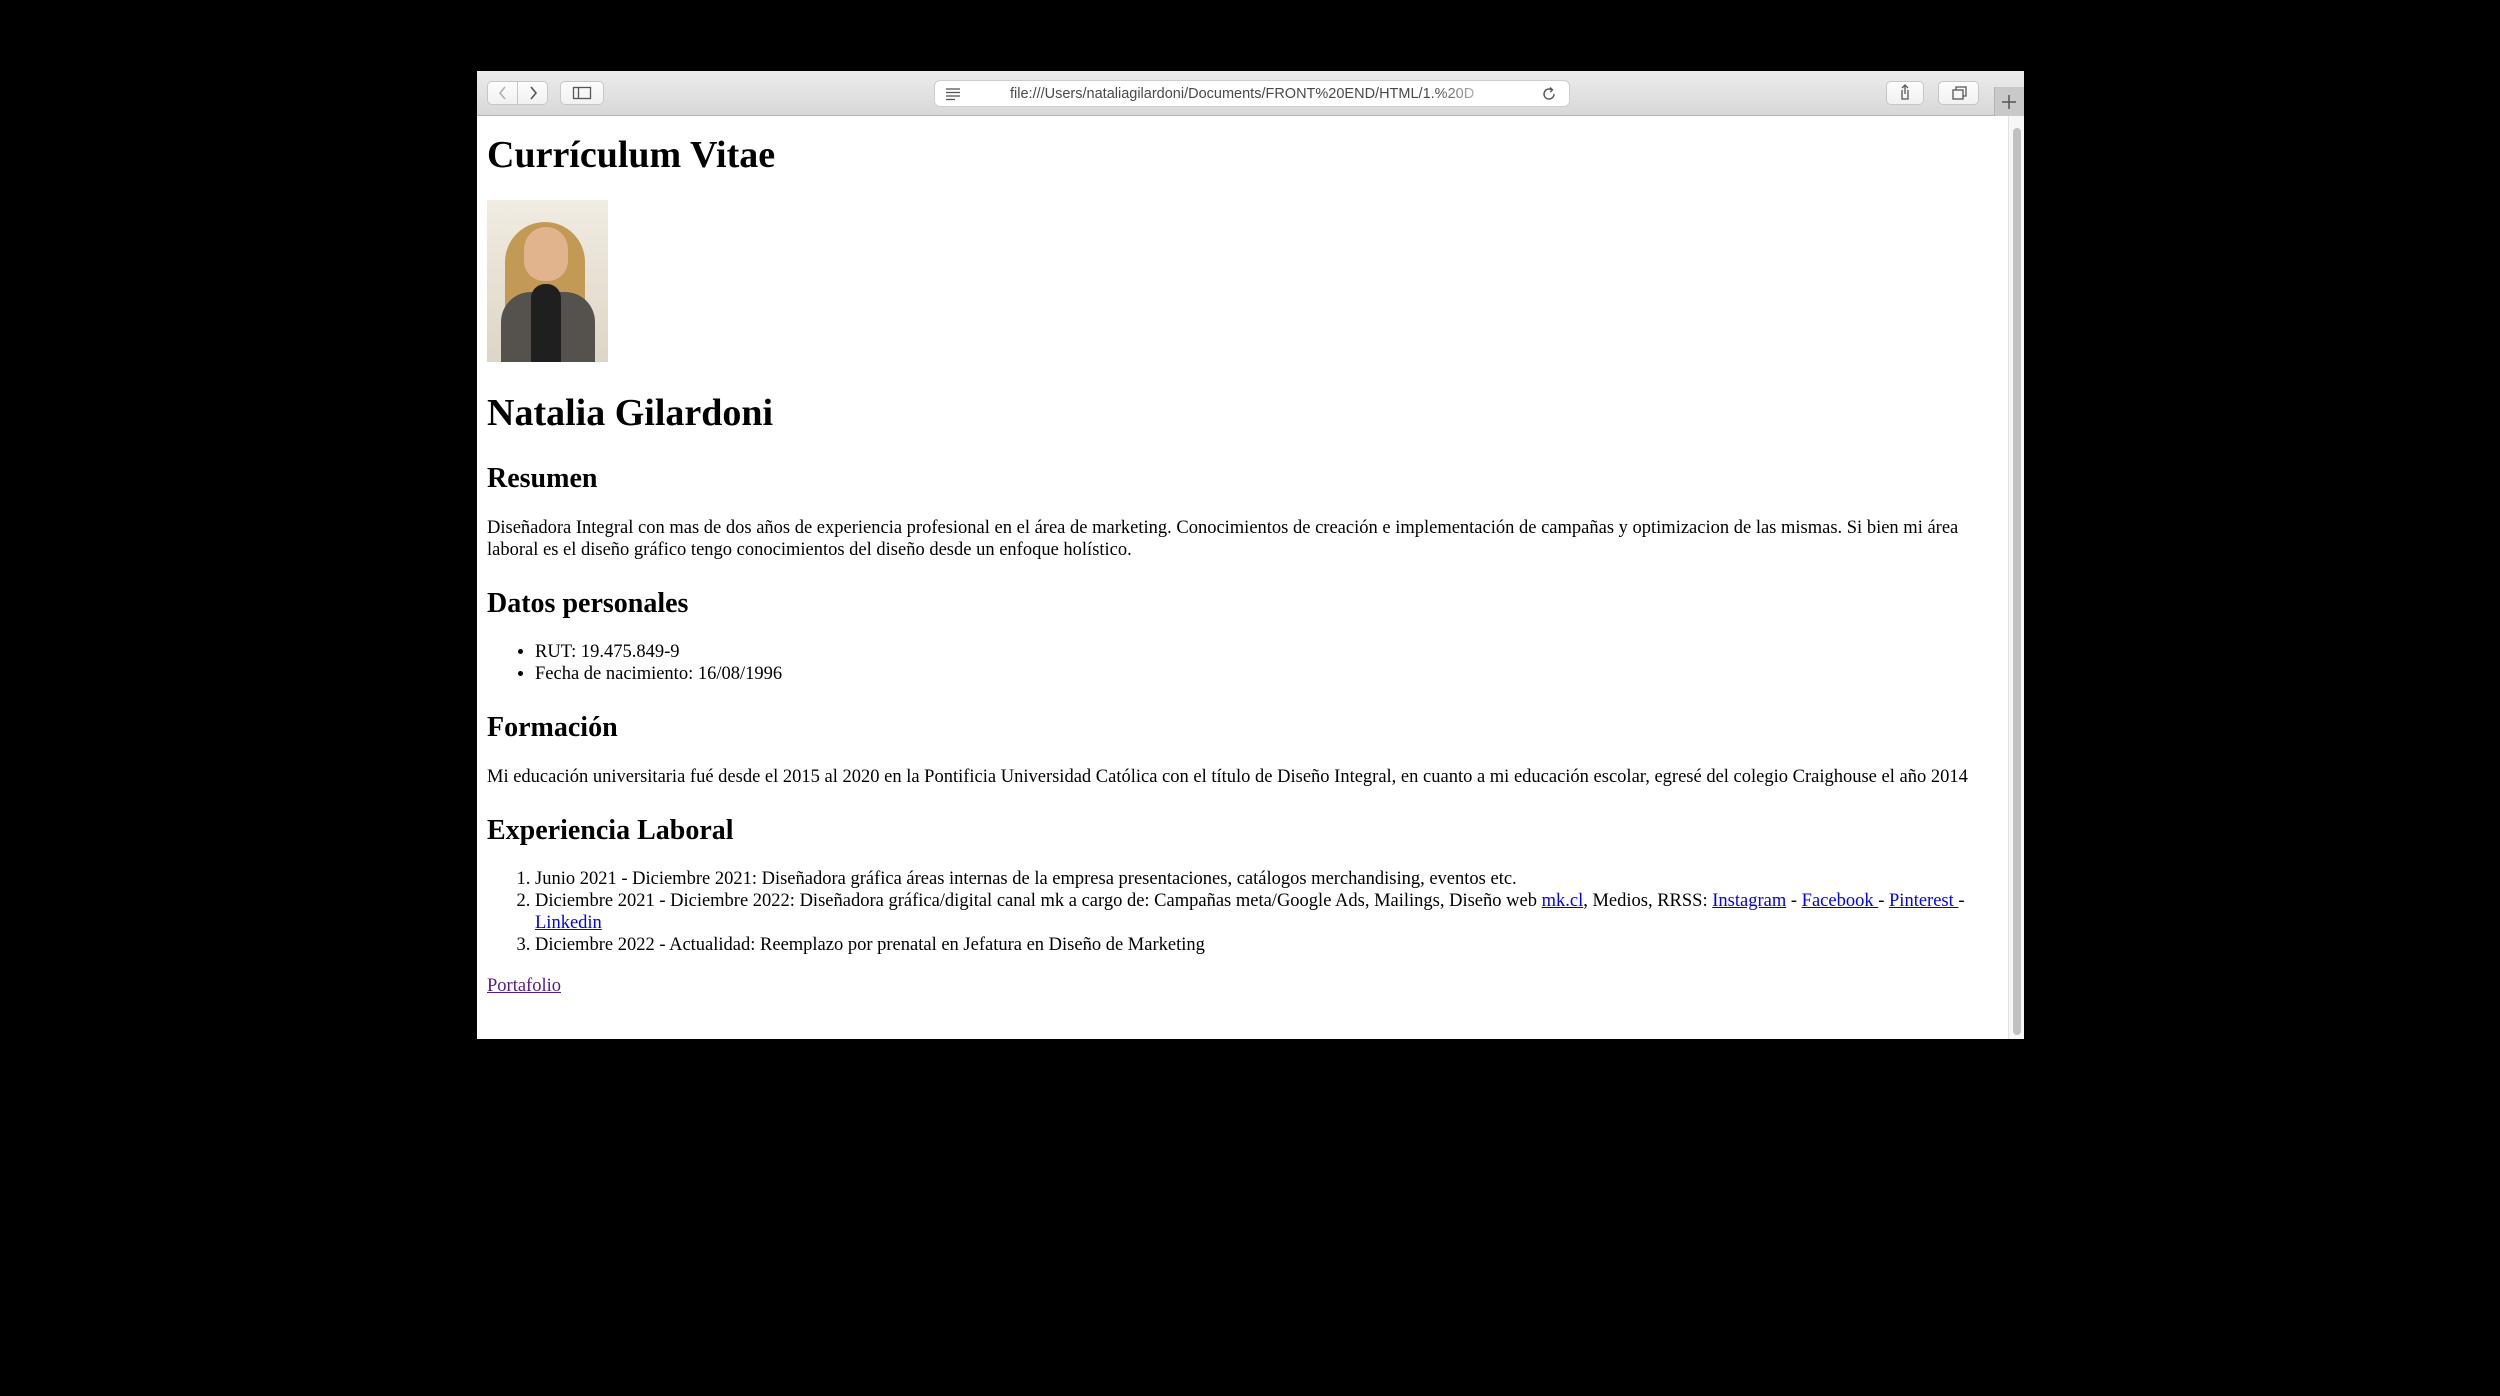 The image size is (2500, 1396). Describe the element at coordinates (1840, 901) in the screenshot. I see `facebook-link: Facebook` at that location.